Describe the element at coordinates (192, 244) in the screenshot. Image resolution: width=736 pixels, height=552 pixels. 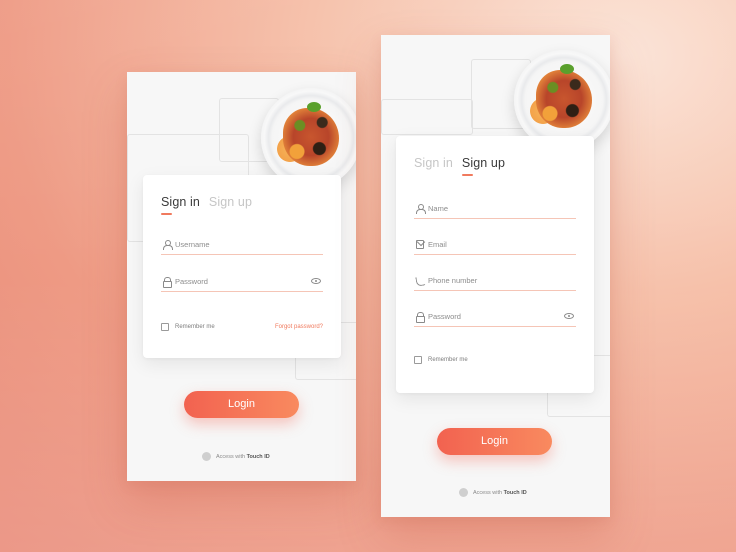
I see `username-placeholder: Username` at that location.